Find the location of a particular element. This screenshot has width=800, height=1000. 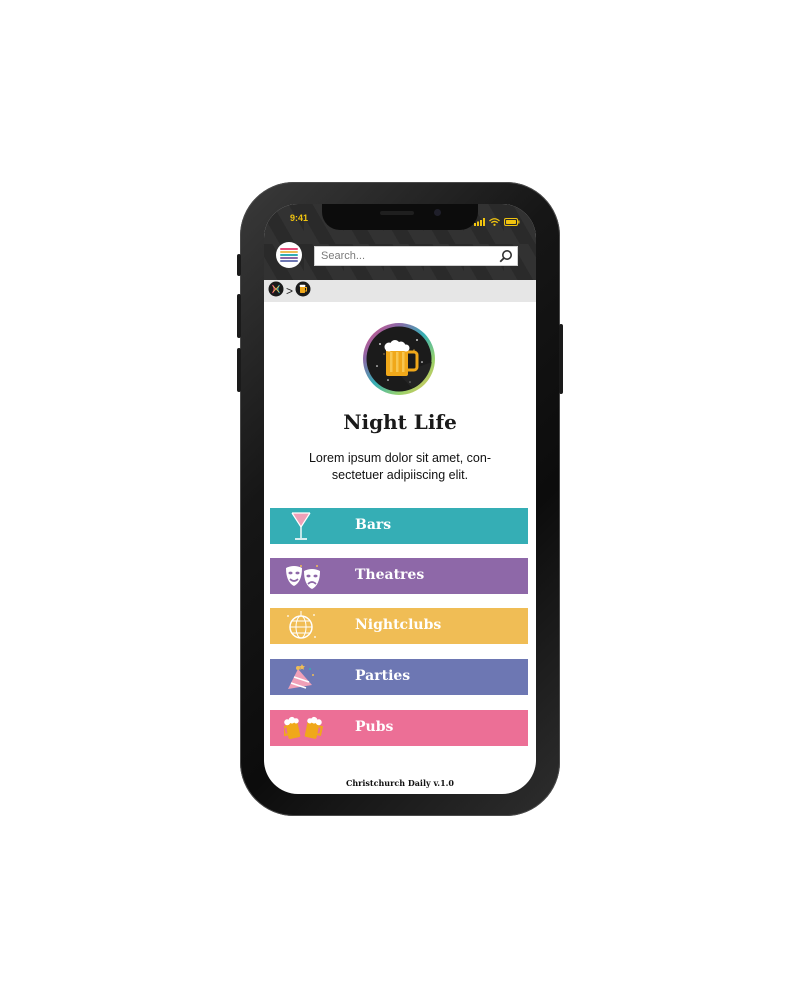

description-line-1: Lorem ipsum dolor sit amet, con- is located at coordinates (399, 458).